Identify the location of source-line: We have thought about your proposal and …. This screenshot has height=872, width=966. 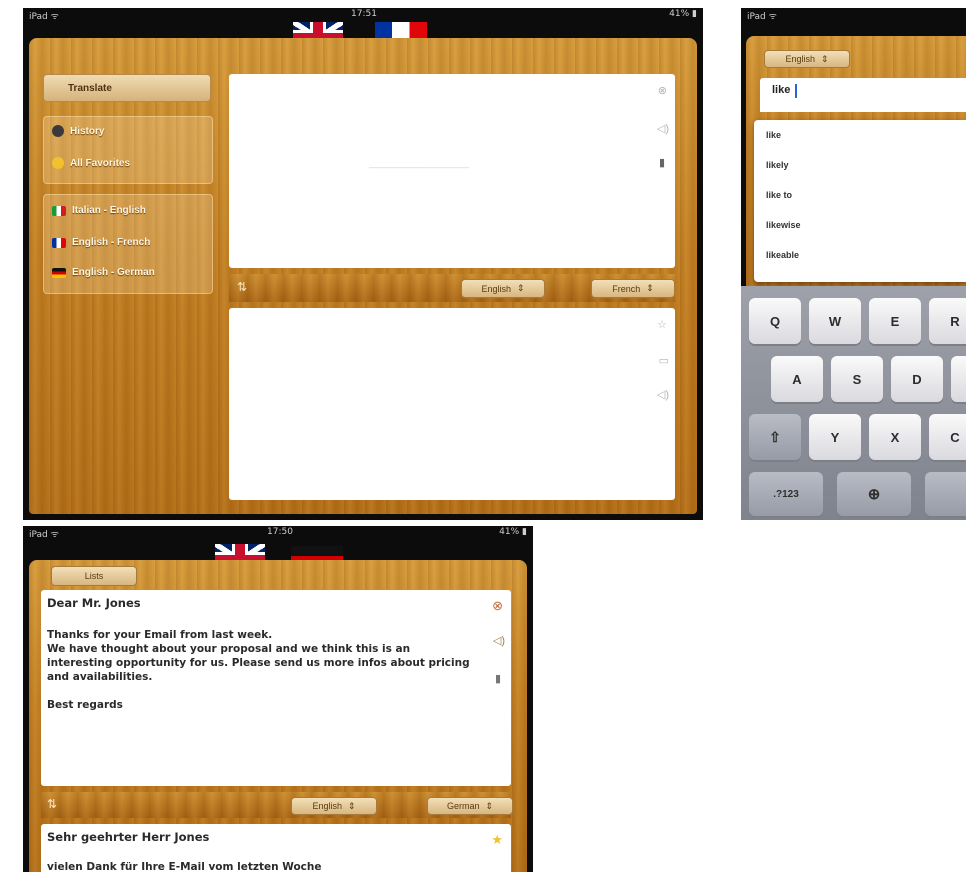
(229, 649).